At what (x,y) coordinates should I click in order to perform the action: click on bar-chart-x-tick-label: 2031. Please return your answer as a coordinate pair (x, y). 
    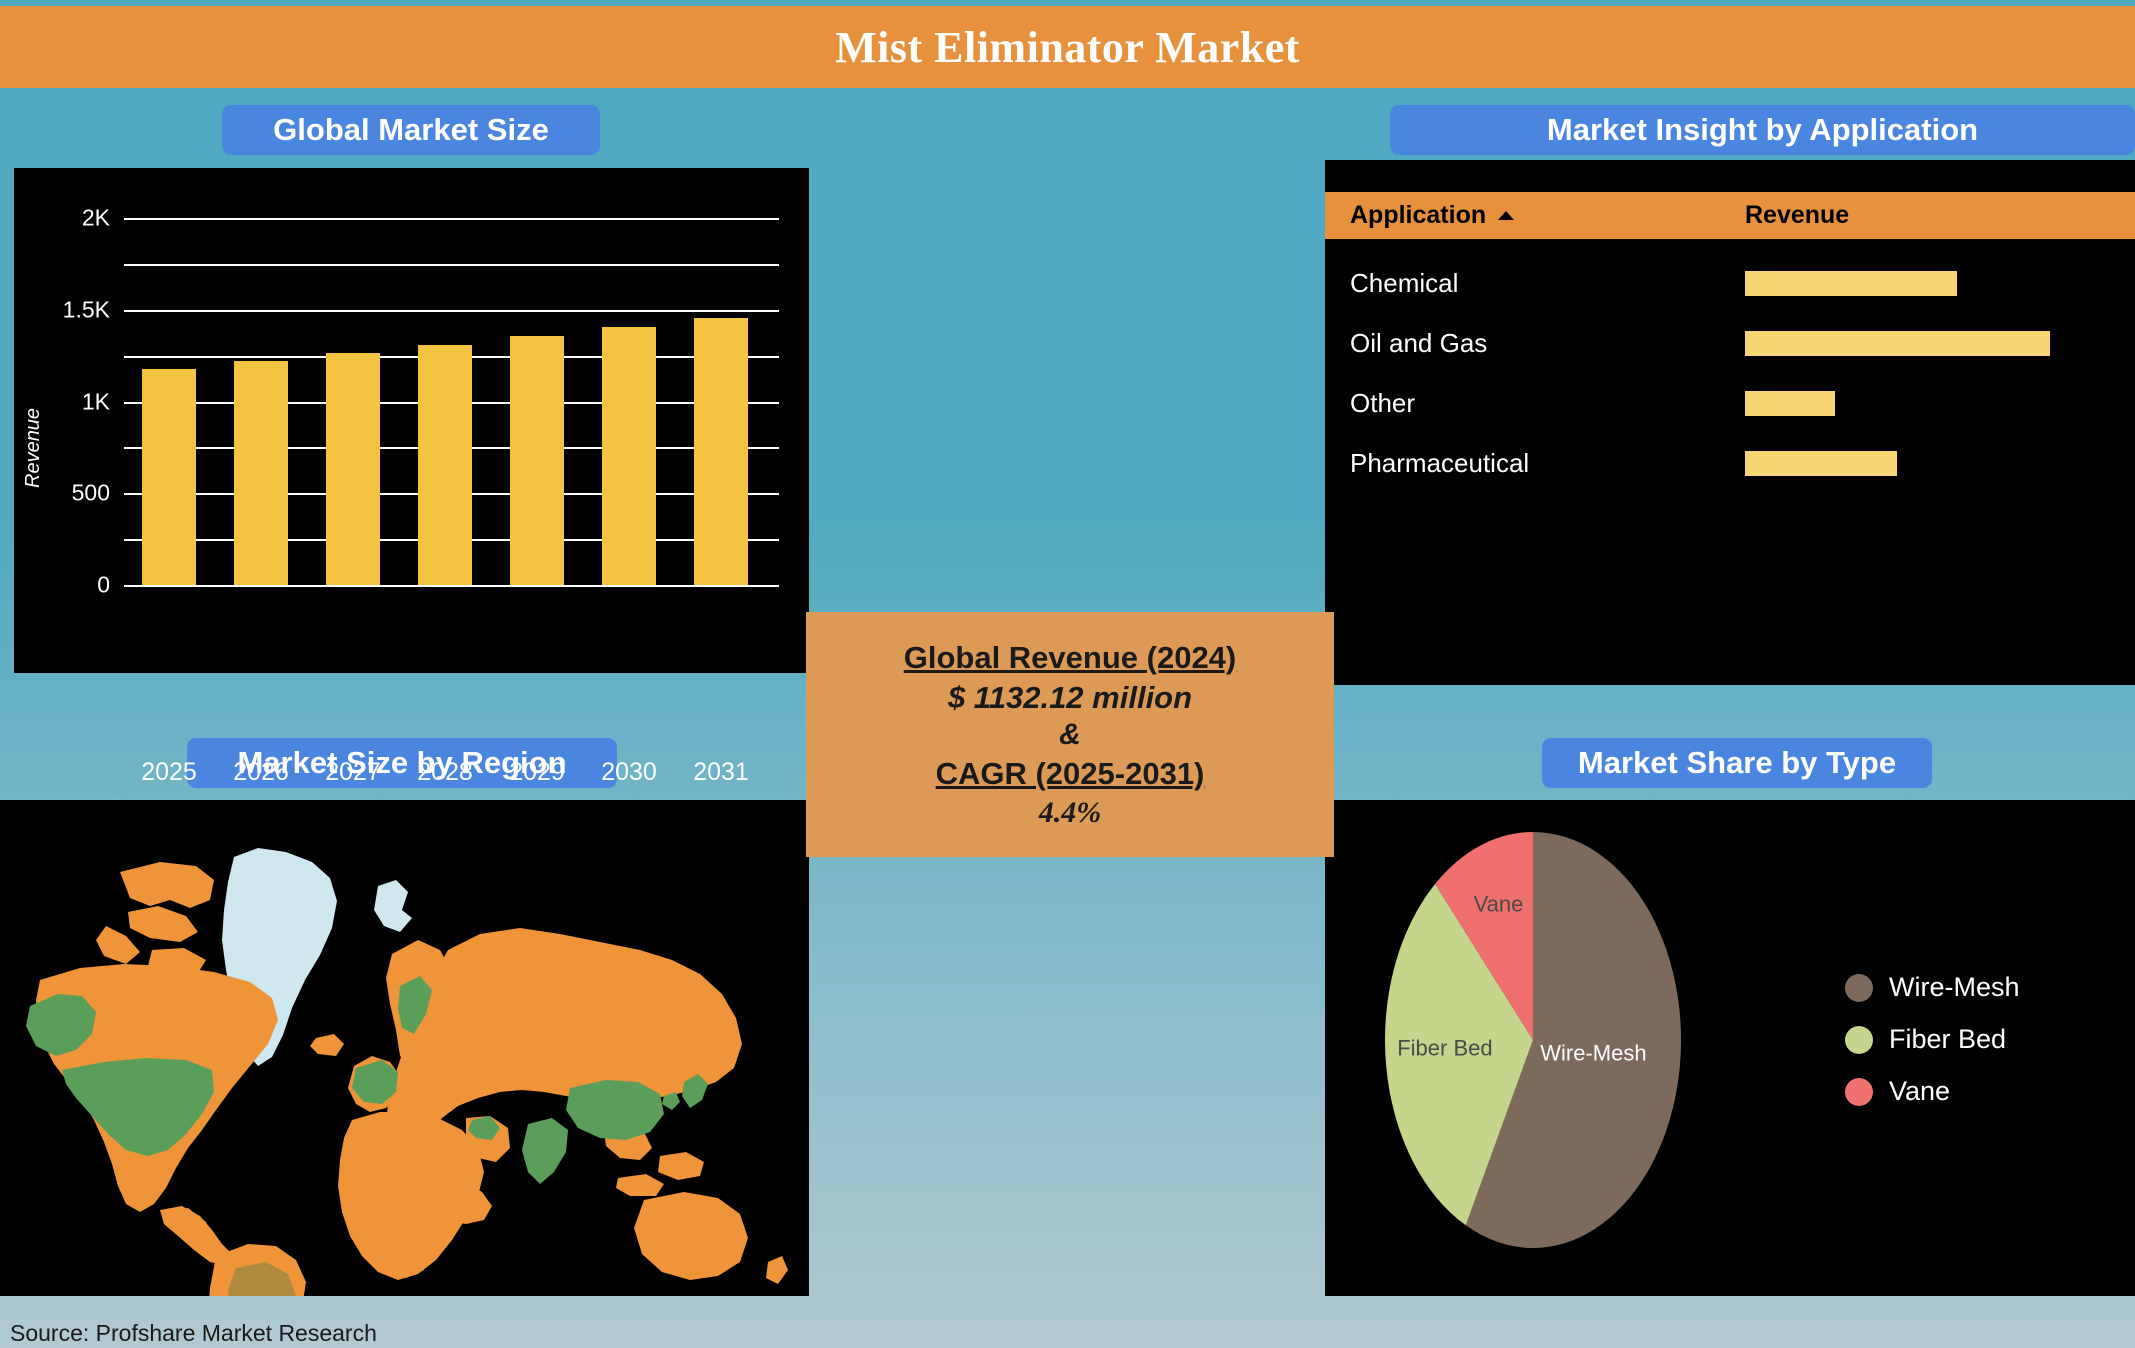
    Looking at the image, I should click on (721, 772).